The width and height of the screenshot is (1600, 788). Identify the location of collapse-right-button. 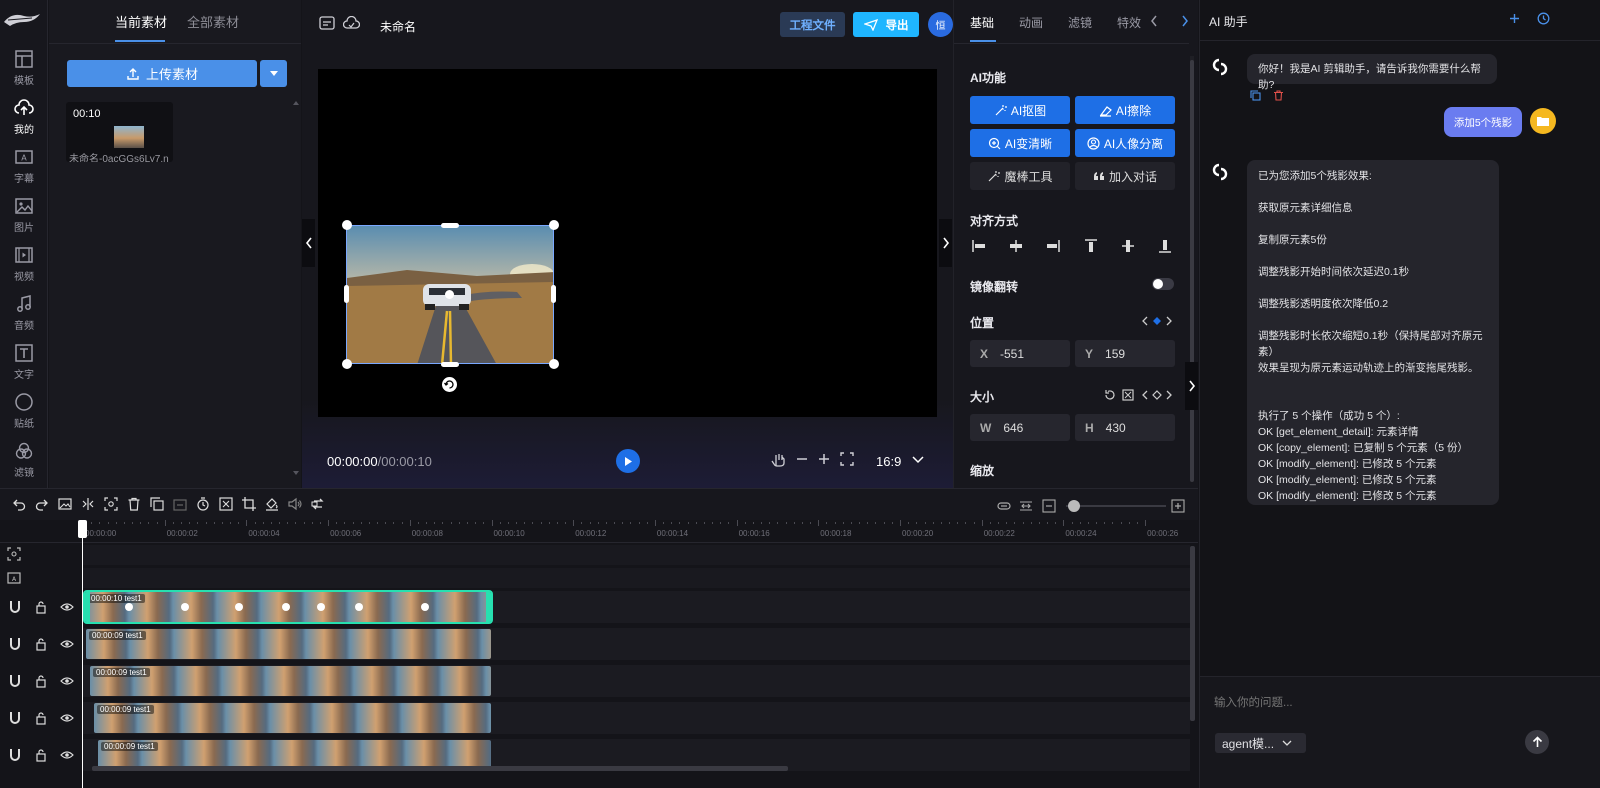
(945, 243).